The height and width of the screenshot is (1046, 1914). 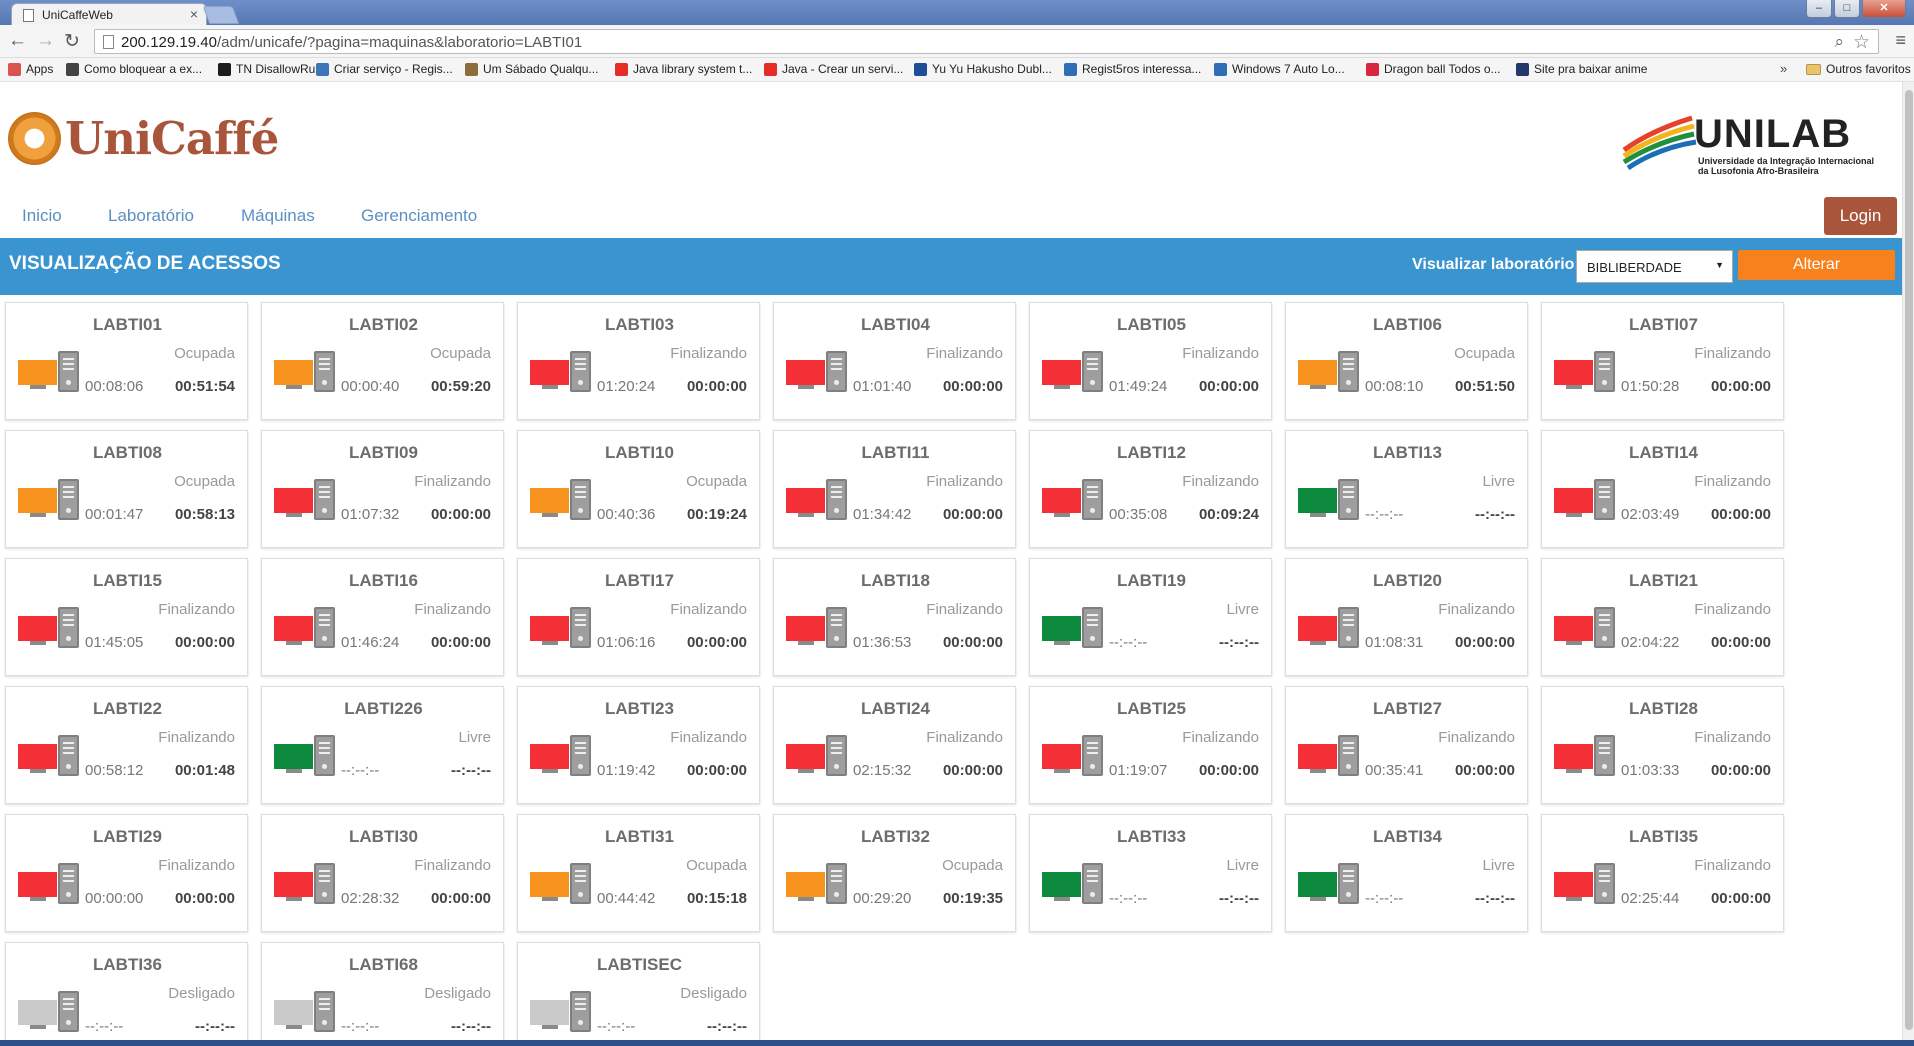 I want to click on machine-card: LABTI14 Finalizando 02:03:49 00:00:00, so click(x=1662, y=489).